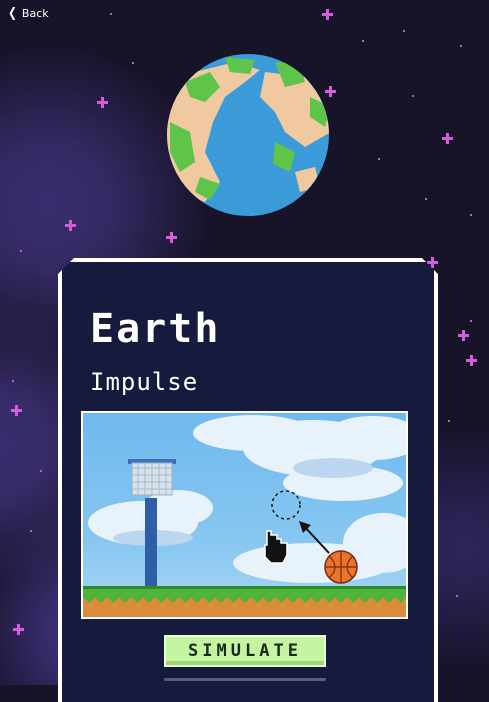  Describe the element at coordinates (144, 382) in the screenshot. I see `card-subtitle: Impulse` at that location.